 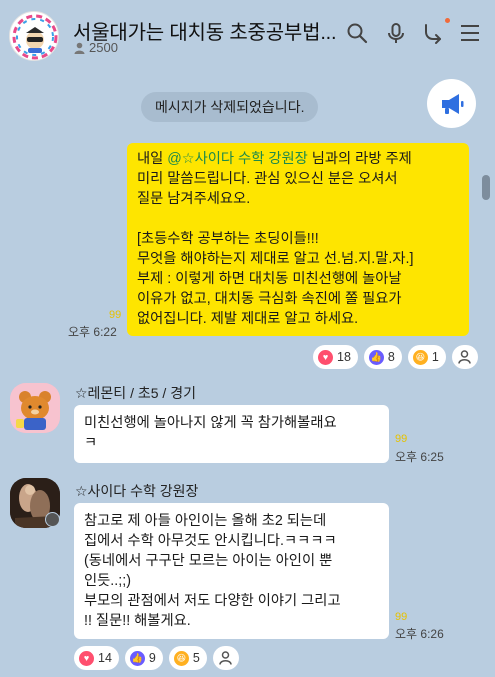 I want to click on reaction-bar: ♥ 14 👍 9 😆 5, so click(x=156, y=658).